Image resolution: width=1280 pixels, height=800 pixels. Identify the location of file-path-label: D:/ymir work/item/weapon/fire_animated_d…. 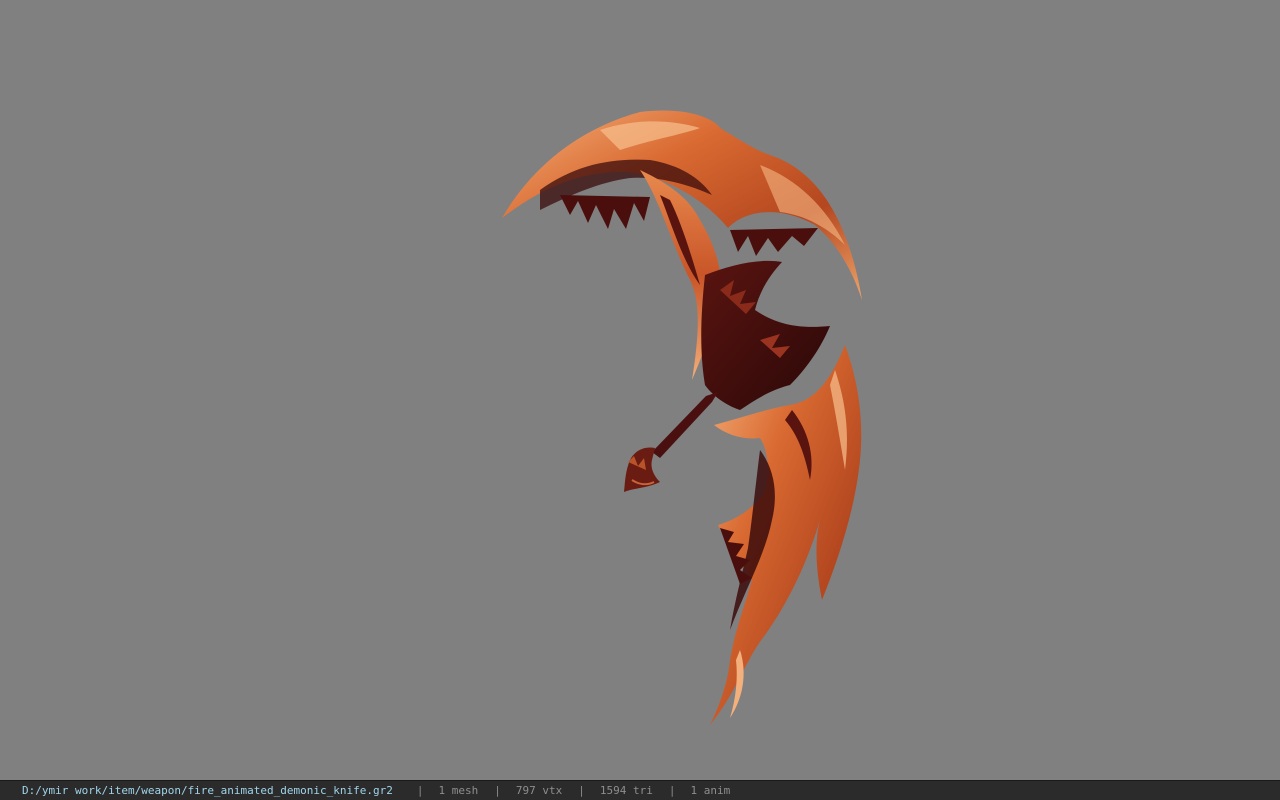
(207, 790).